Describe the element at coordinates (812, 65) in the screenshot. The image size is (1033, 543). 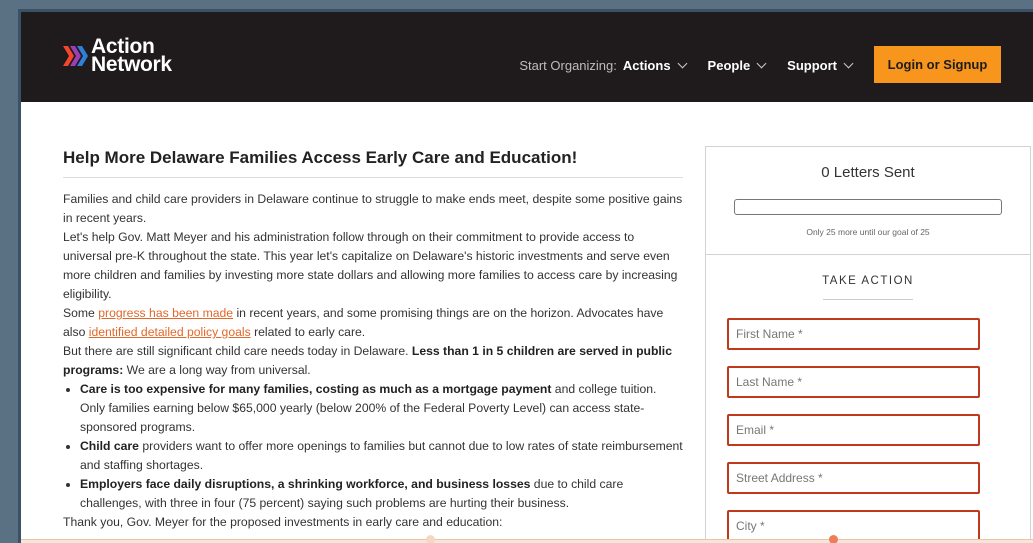
I see `nav-item-support-label: Support` at that location.